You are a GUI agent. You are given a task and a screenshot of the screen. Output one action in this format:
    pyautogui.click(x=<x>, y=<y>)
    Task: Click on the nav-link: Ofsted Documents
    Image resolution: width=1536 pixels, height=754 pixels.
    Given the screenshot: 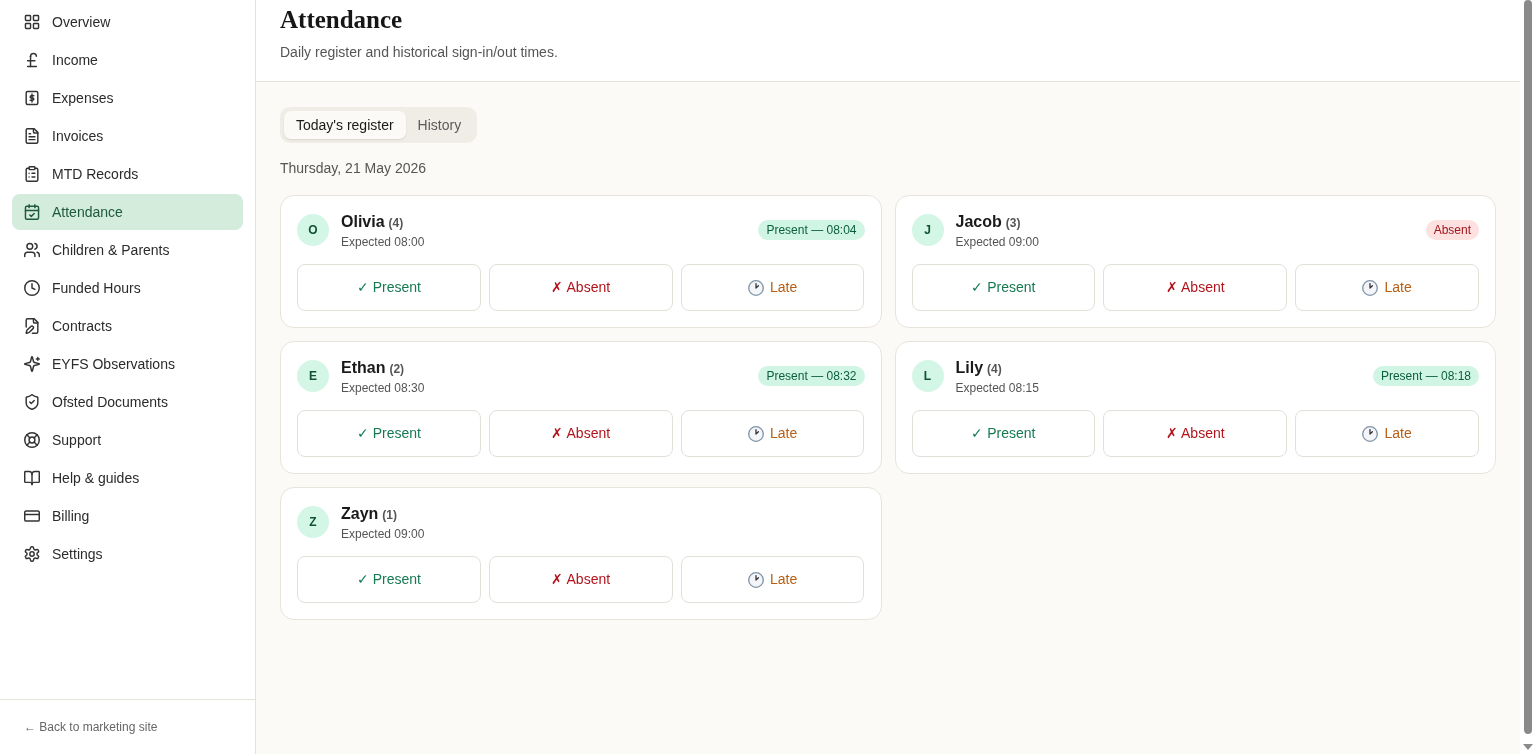 What is the action you would take?
    pyautogui.click(x=127, y=402)
    